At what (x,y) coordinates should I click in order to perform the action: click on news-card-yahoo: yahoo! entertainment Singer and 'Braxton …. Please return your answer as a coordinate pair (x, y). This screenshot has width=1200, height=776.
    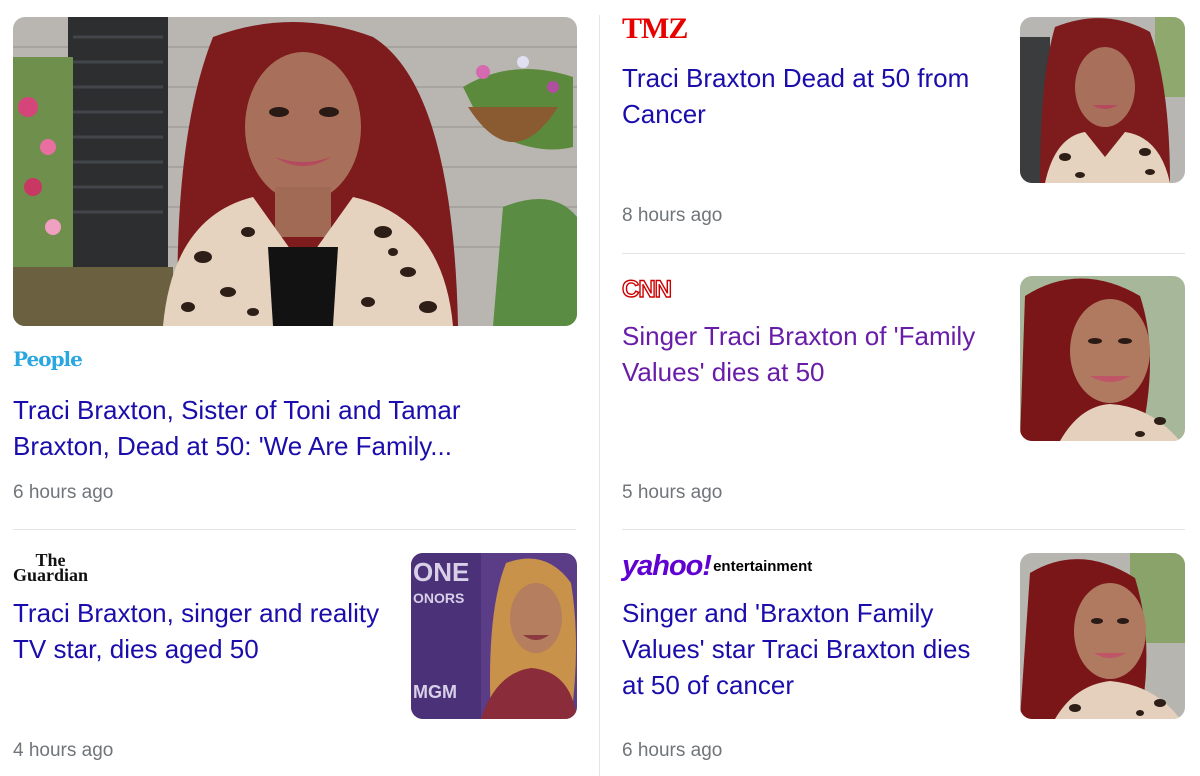
    Looking at the image, I should click on (903, 663).